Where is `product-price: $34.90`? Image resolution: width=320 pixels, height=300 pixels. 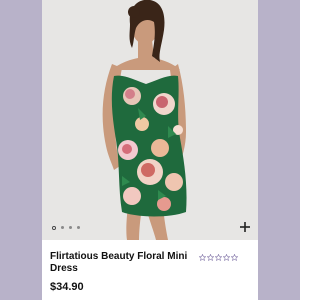 product-price: $34.90 is located at coordinates (67, 287).